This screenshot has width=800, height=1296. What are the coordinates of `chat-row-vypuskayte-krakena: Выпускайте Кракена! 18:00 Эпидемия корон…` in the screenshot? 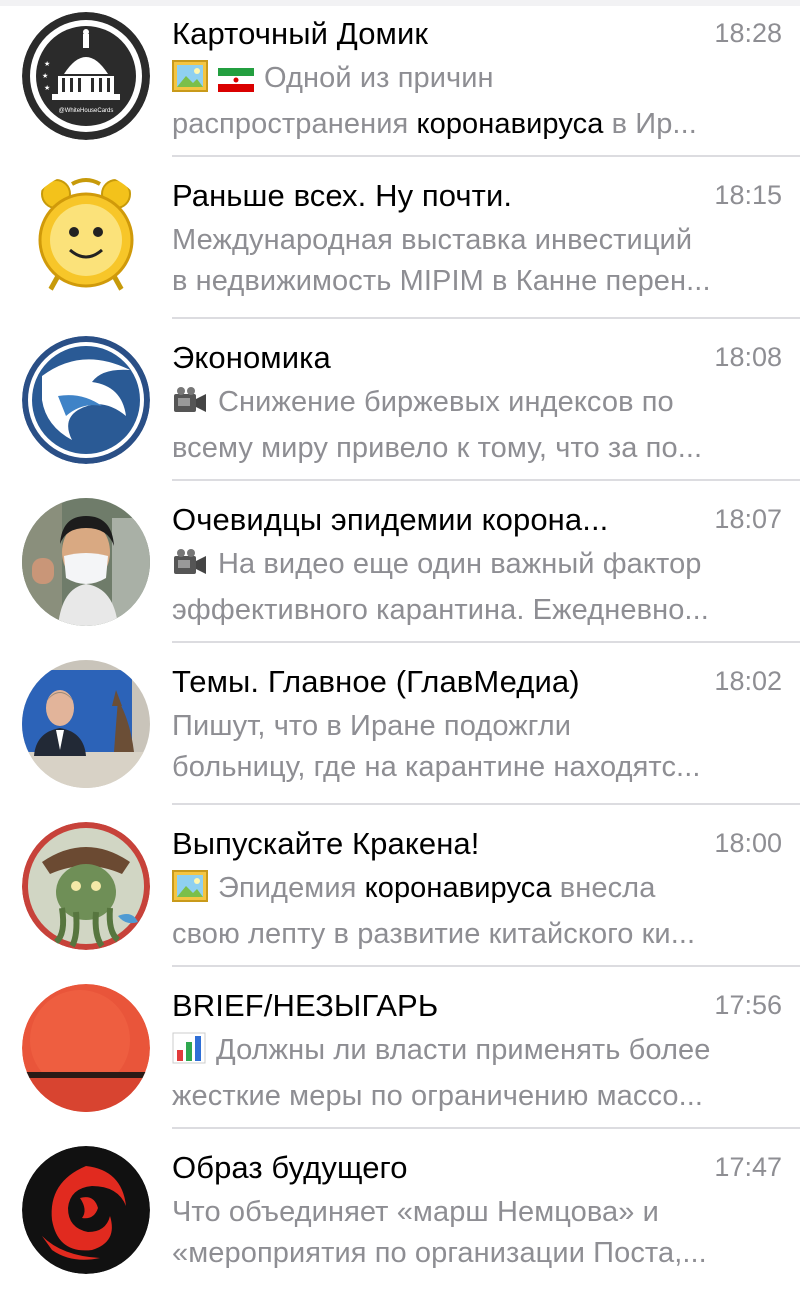 It's located at (400, 891).